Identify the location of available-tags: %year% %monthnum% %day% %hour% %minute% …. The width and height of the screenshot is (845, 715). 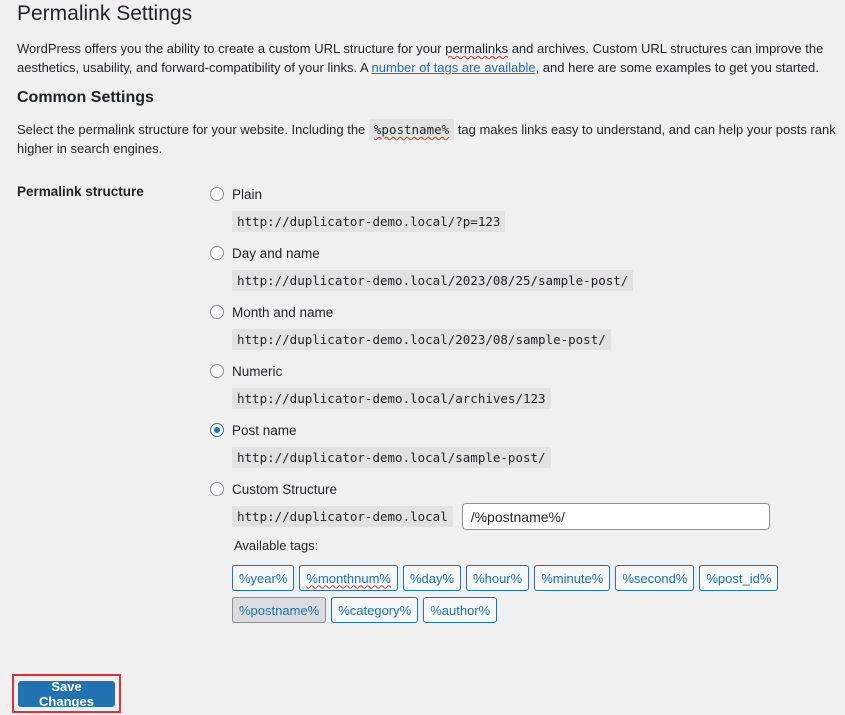
(512, 597).